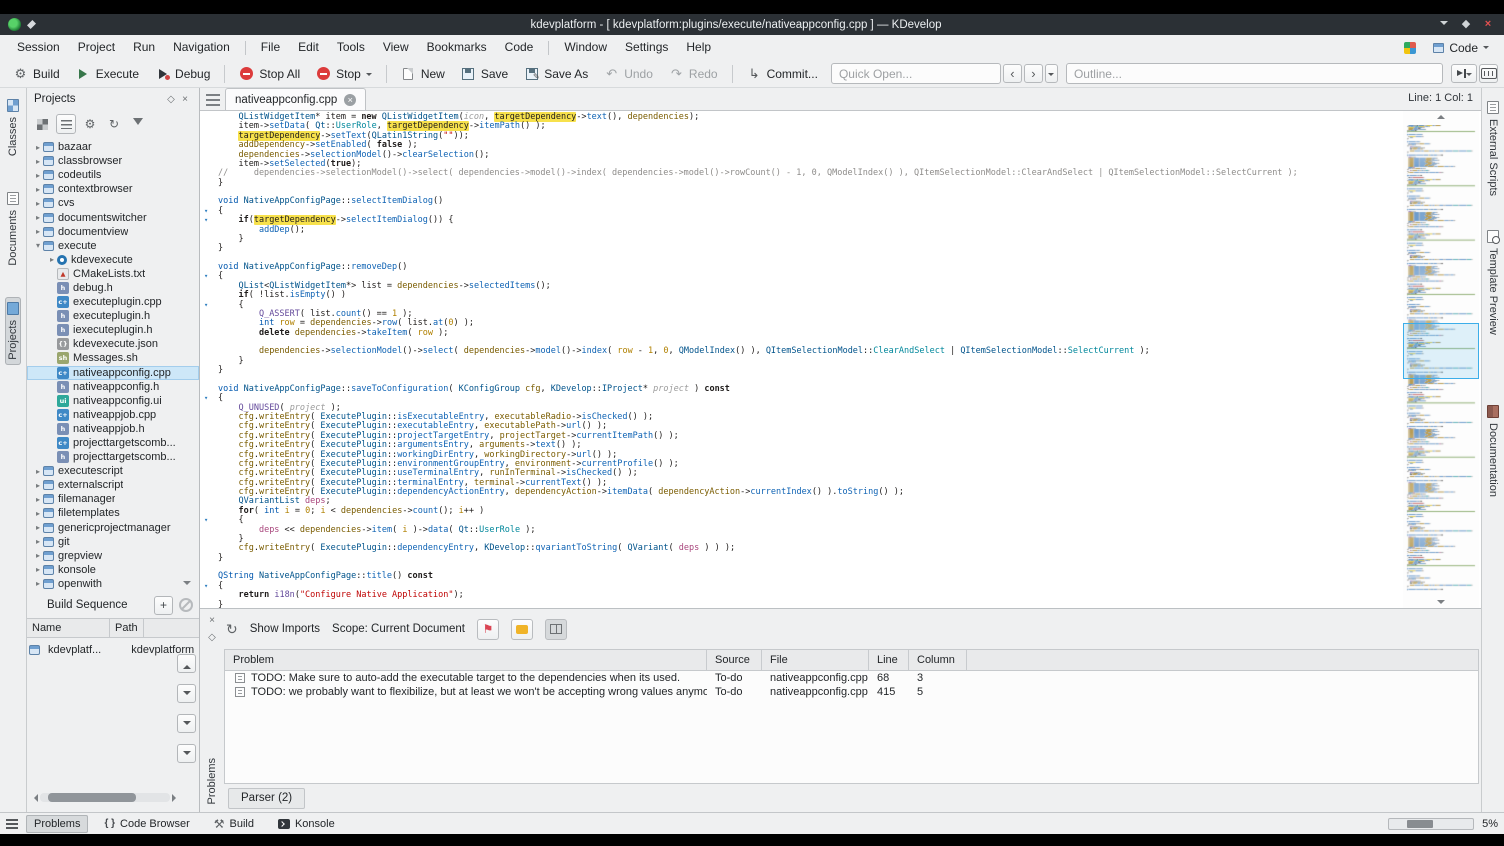 The width and height of the screenshot is (1504, 846). I want to click on build-sequence-row: kdevplatf... kdevplatform, so click(111, 649).